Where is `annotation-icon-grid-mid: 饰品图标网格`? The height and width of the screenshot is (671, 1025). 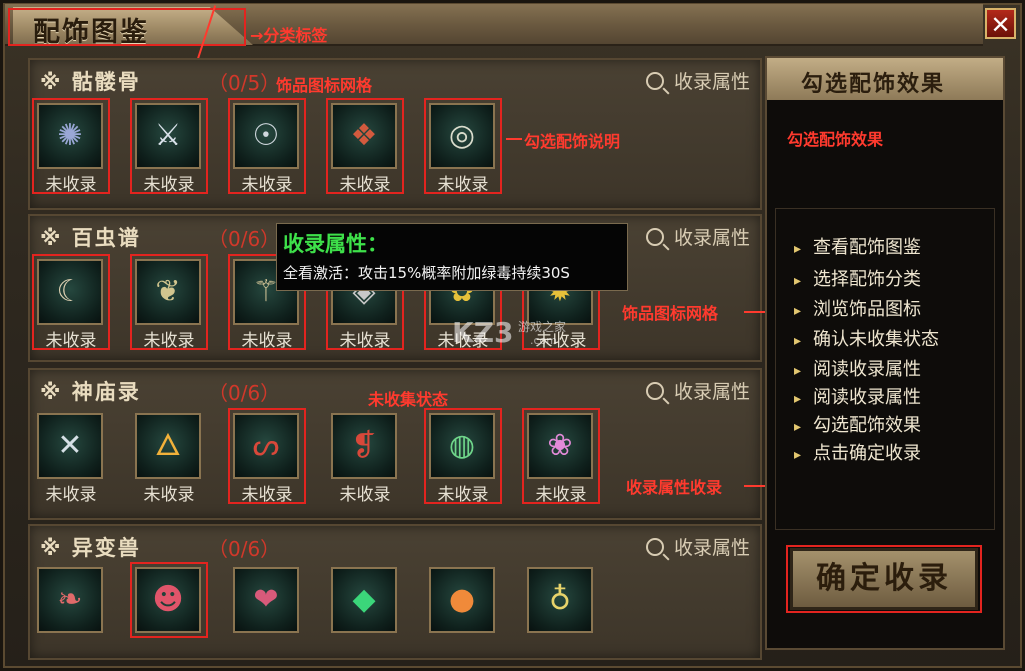 annotation-icon-grid-mid: 饰品图标网格 is located at coordinates (670, 313).